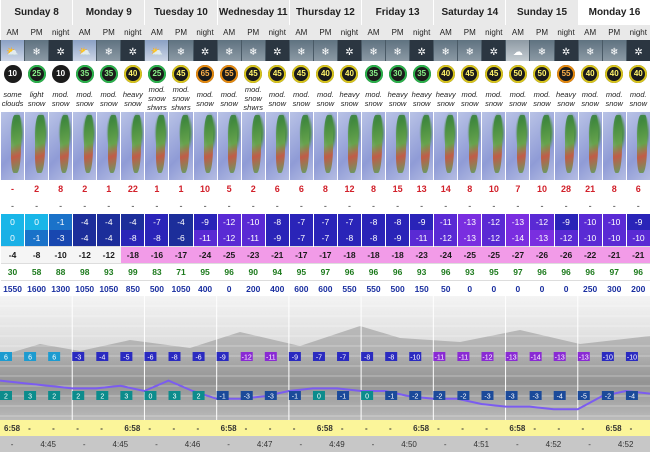 The width and height of the screenshot is (650, 452). What do you see at coordinates (517, 52) in the screenshot?
I see `cloud-icon: ☁` at bounding box center [517, 52].